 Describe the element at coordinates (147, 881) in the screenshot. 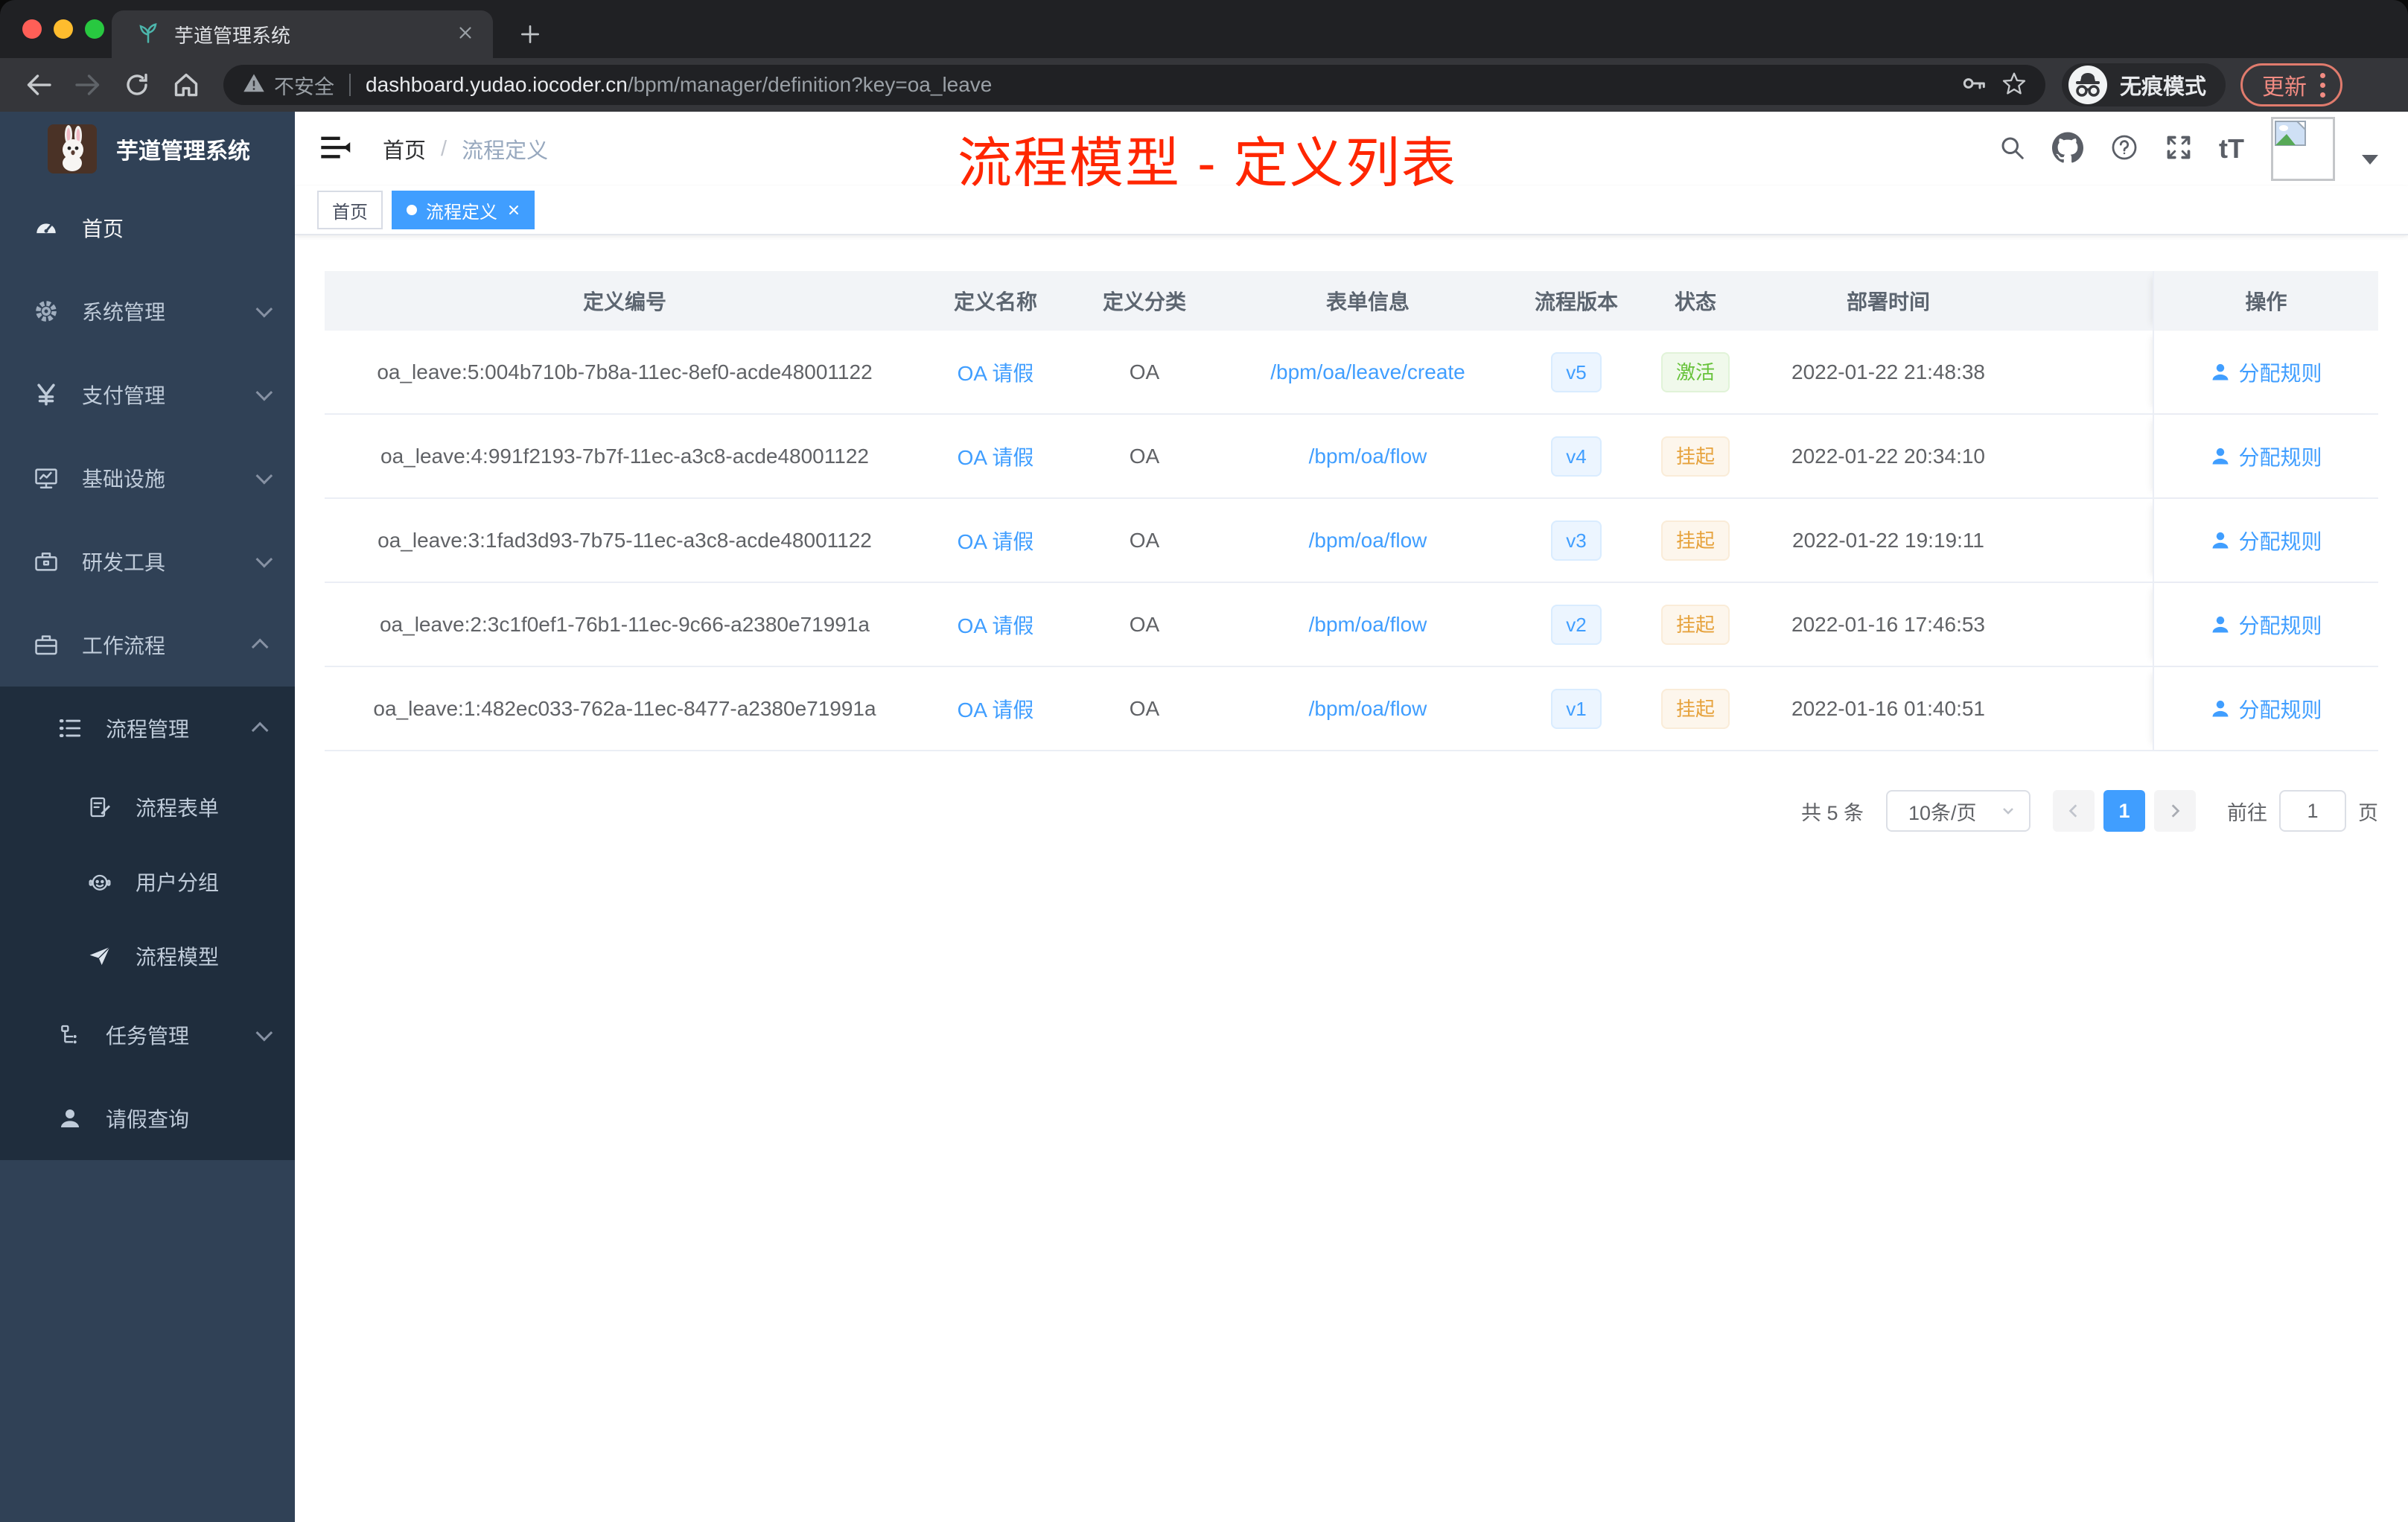

I see `sidebar-item-user-group: 用户分组` at that location.